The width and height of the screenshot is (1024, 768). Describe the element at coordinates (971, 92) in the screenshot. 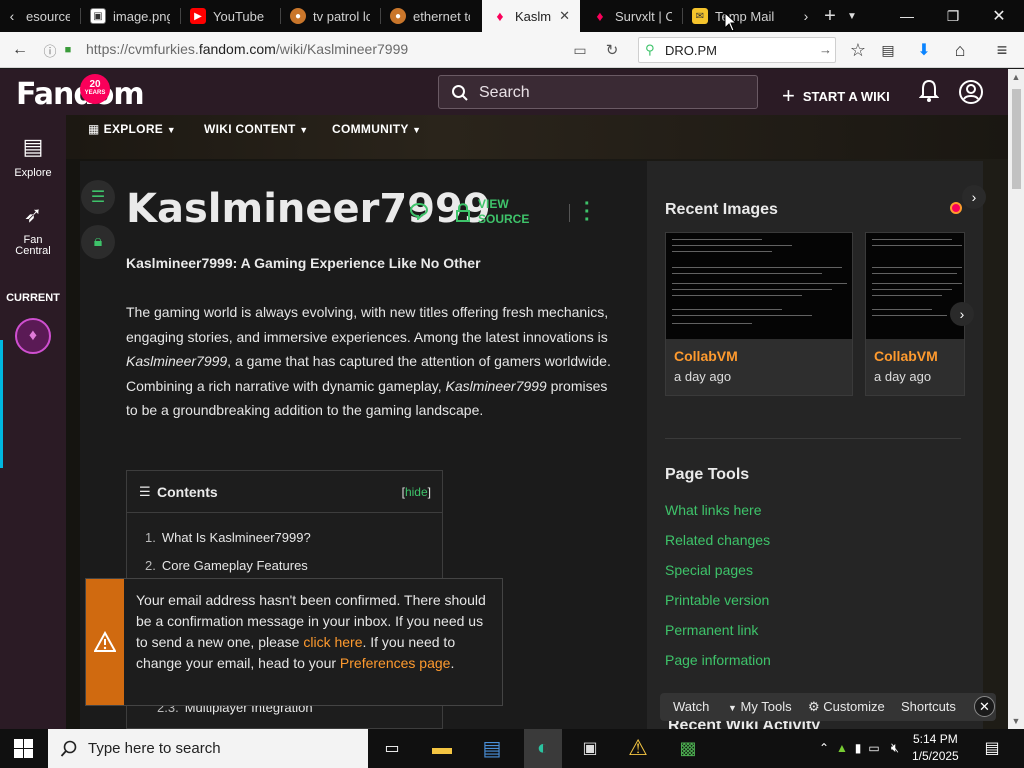

I see `user-avatar-icon` at that location.